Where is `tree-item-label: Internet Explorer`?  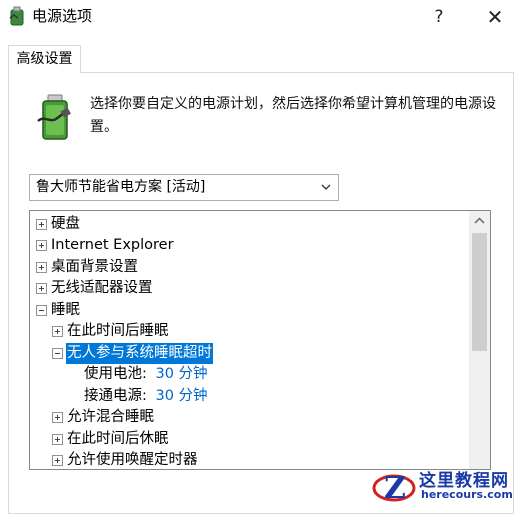 tree-item-label: Internet Explorer is located at coordinates (112, 245).